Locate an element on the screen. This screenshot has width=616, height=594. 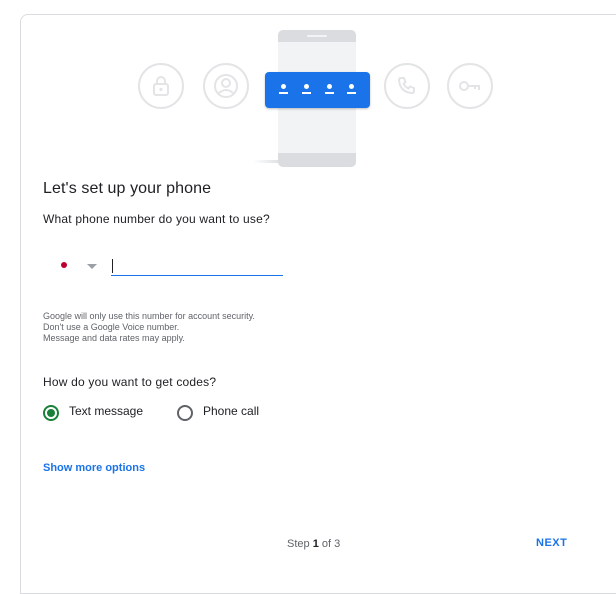
chevron-down-icon is located at coordinates (92, 266).